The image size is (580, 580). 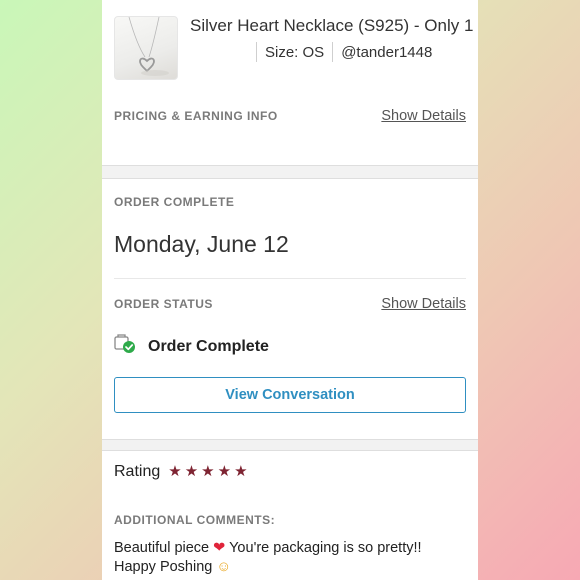 What do you see at coordinates (125, 346) in the screenshot?
I see `order-complete-icon` at bounding box center [125, 346].